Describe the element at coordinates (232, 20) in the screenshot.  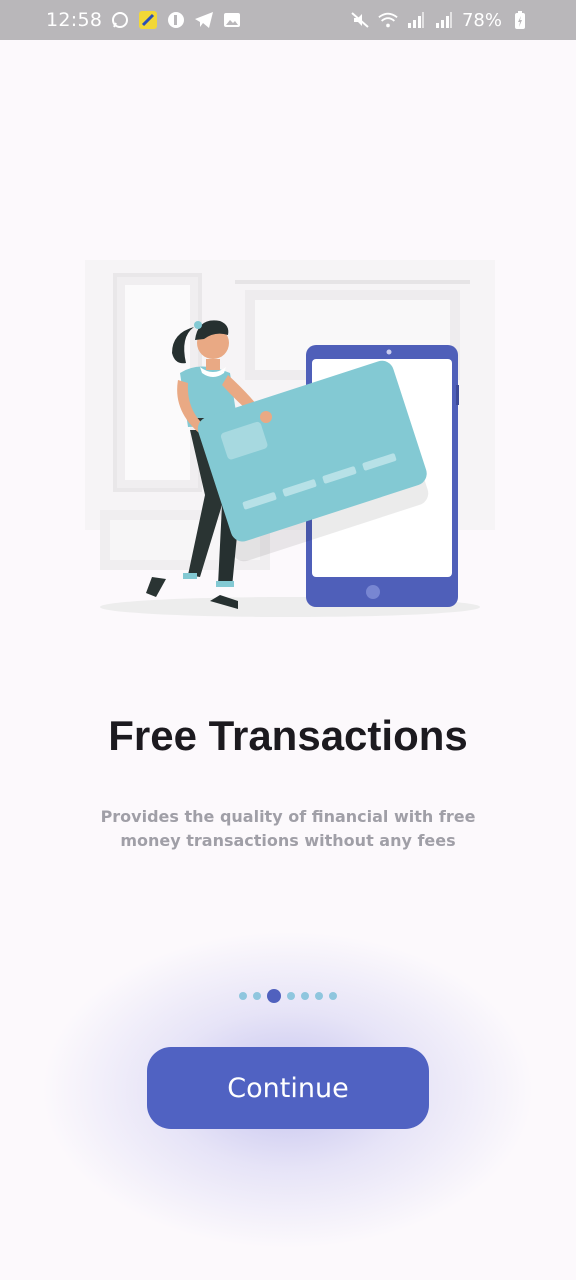
I see `gallery-icon` at that location.